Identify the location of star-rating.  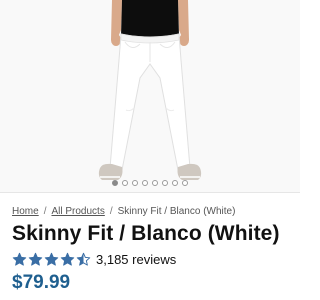
(51, 259).